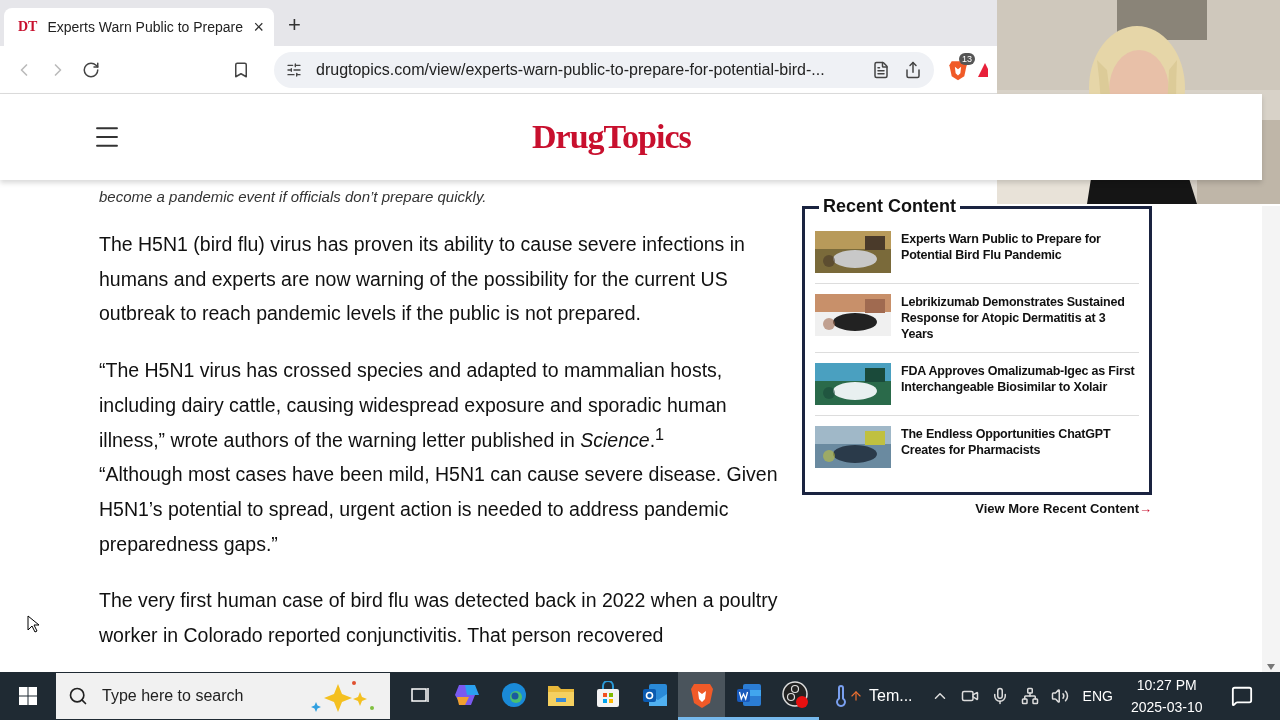 The image size is (1280, 720). What do you see at coordinates (145, 27) in the screenshot?
I see `tab-title: Experts Warn Public to Prepare` at bounding box center [145, 27].